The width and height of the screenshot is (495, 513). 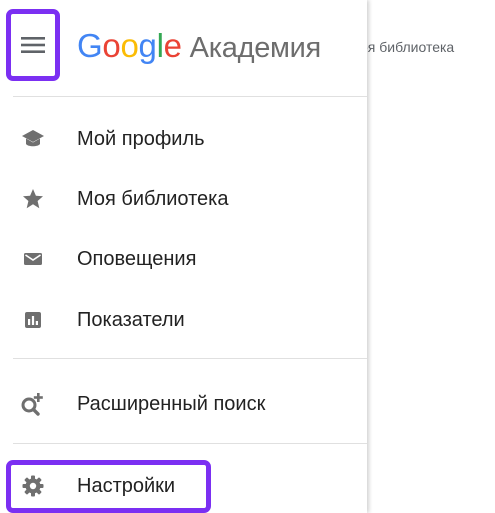 I want to click on nav-item-my-library: Моя библиотека, so click(x=183, y=199).